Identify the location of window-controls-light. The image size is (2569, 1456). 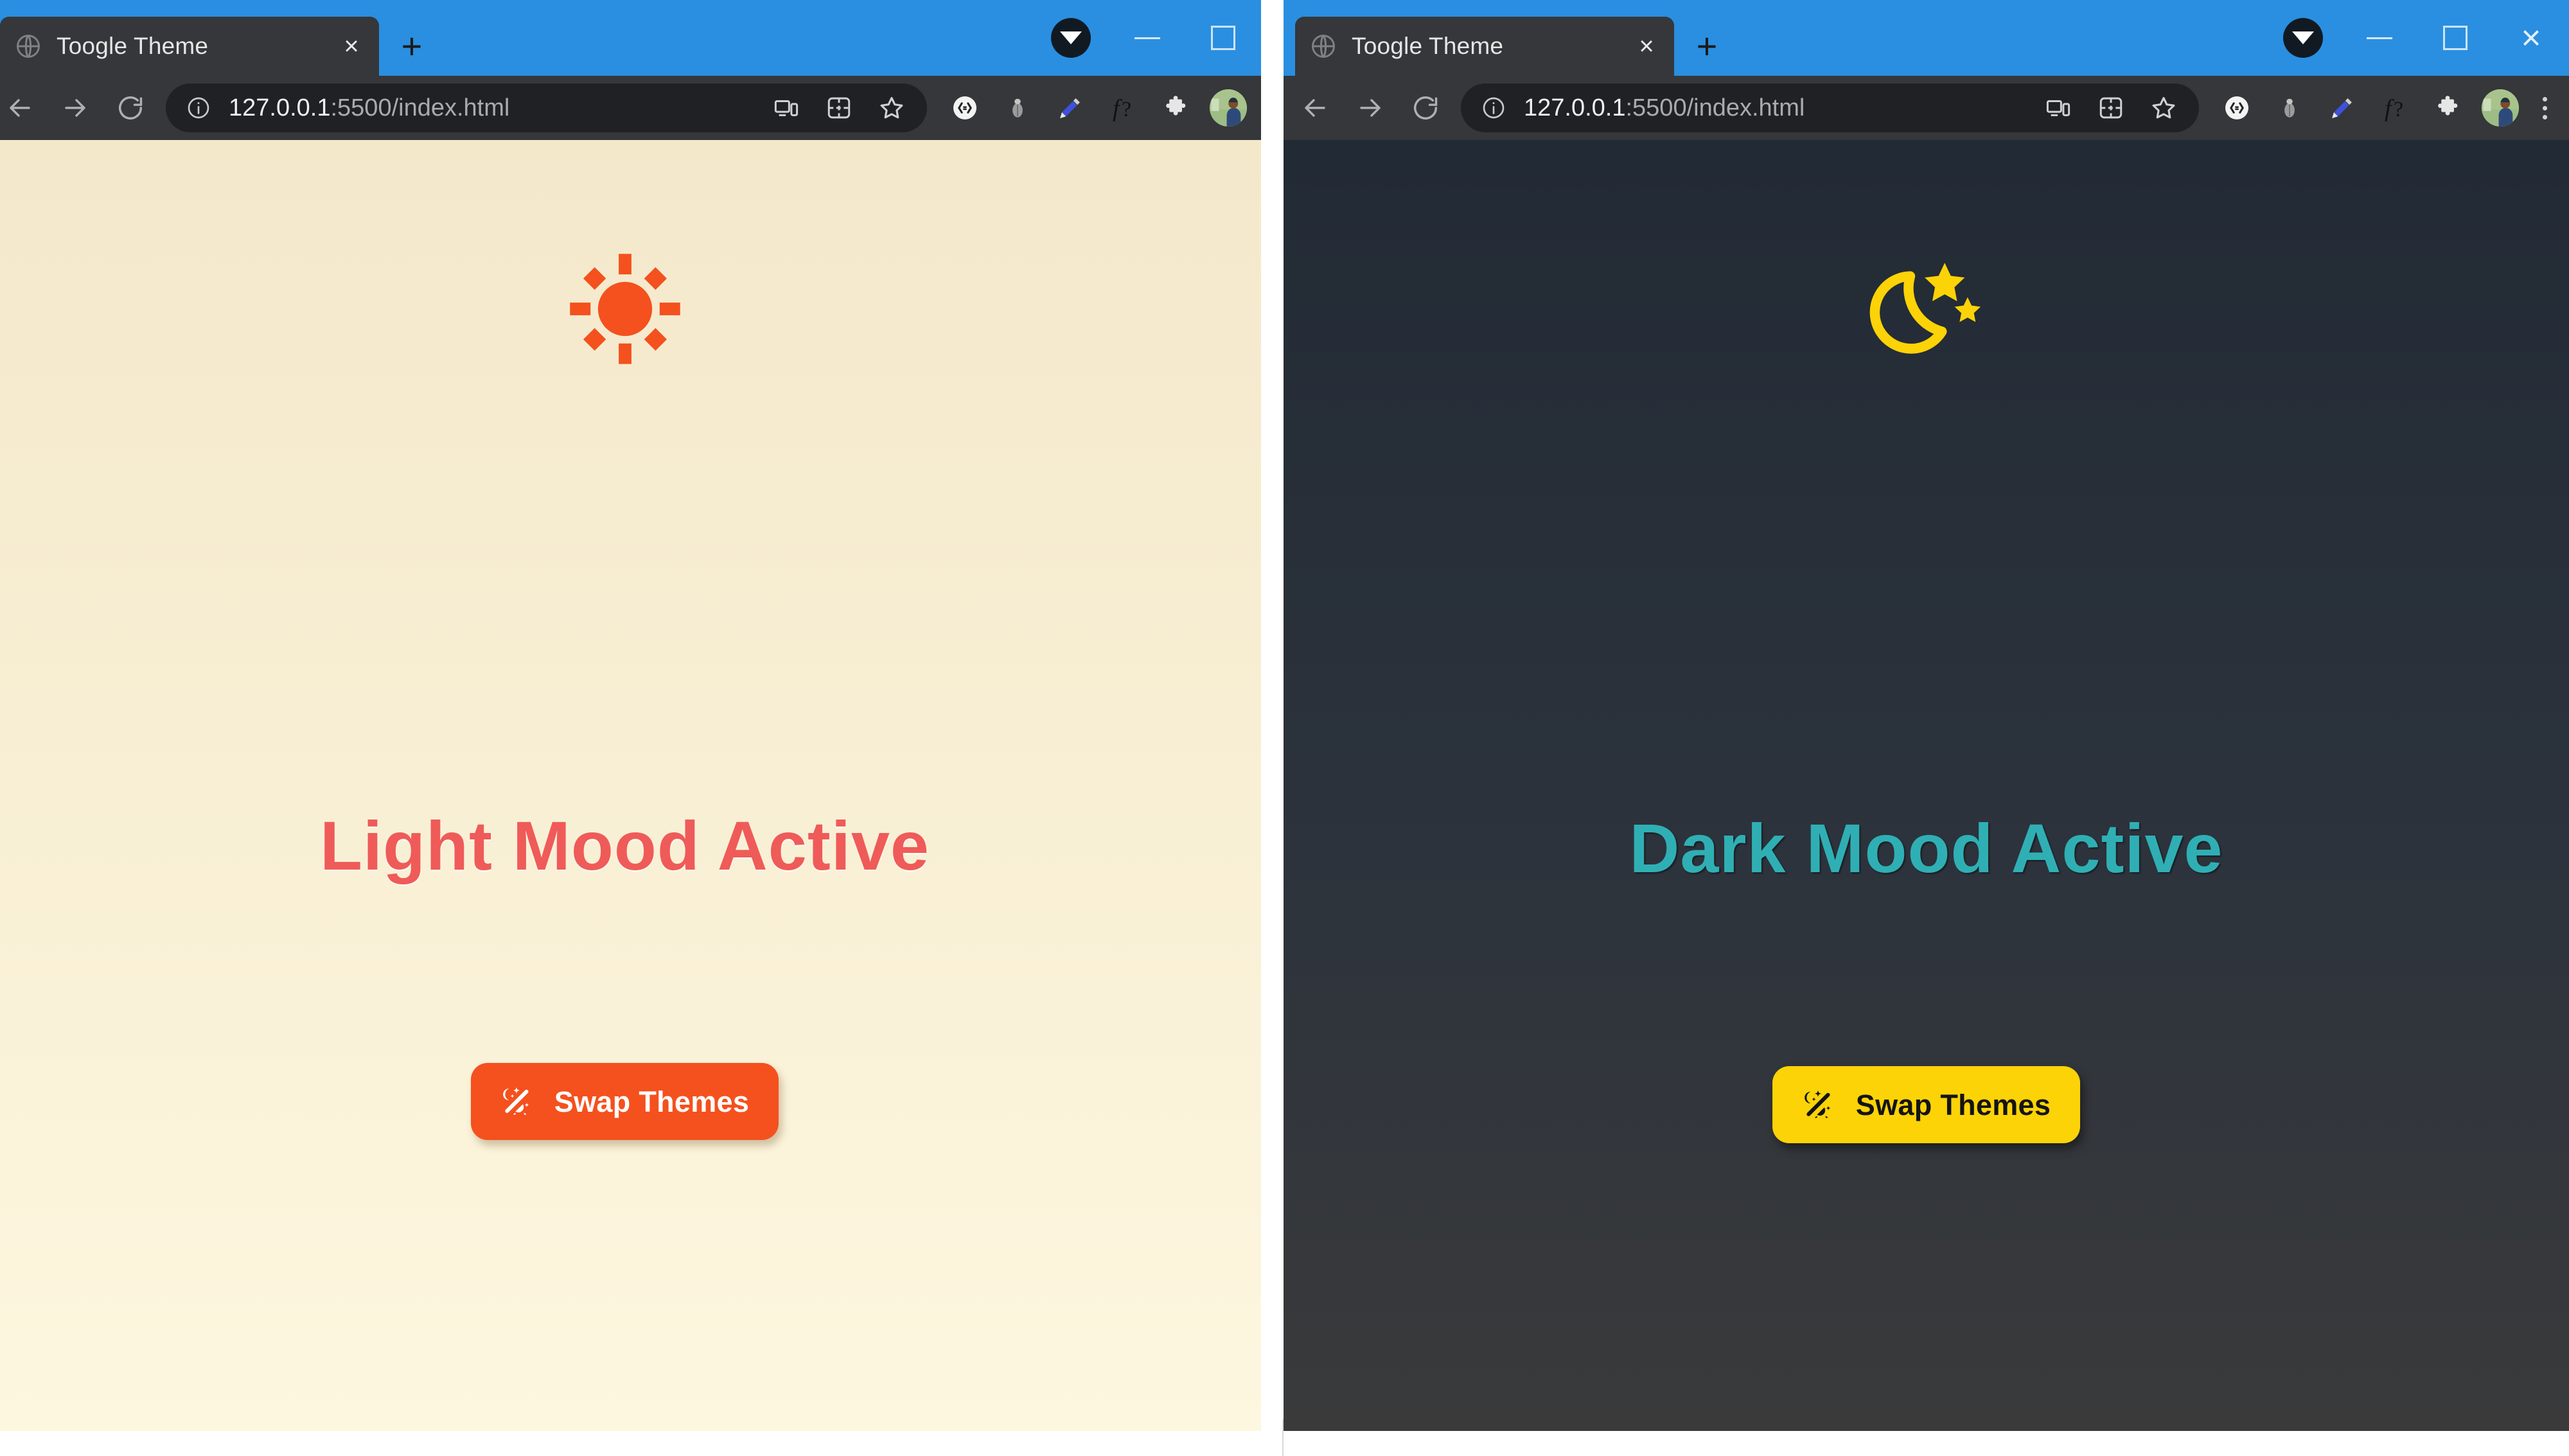
(1146, 38).